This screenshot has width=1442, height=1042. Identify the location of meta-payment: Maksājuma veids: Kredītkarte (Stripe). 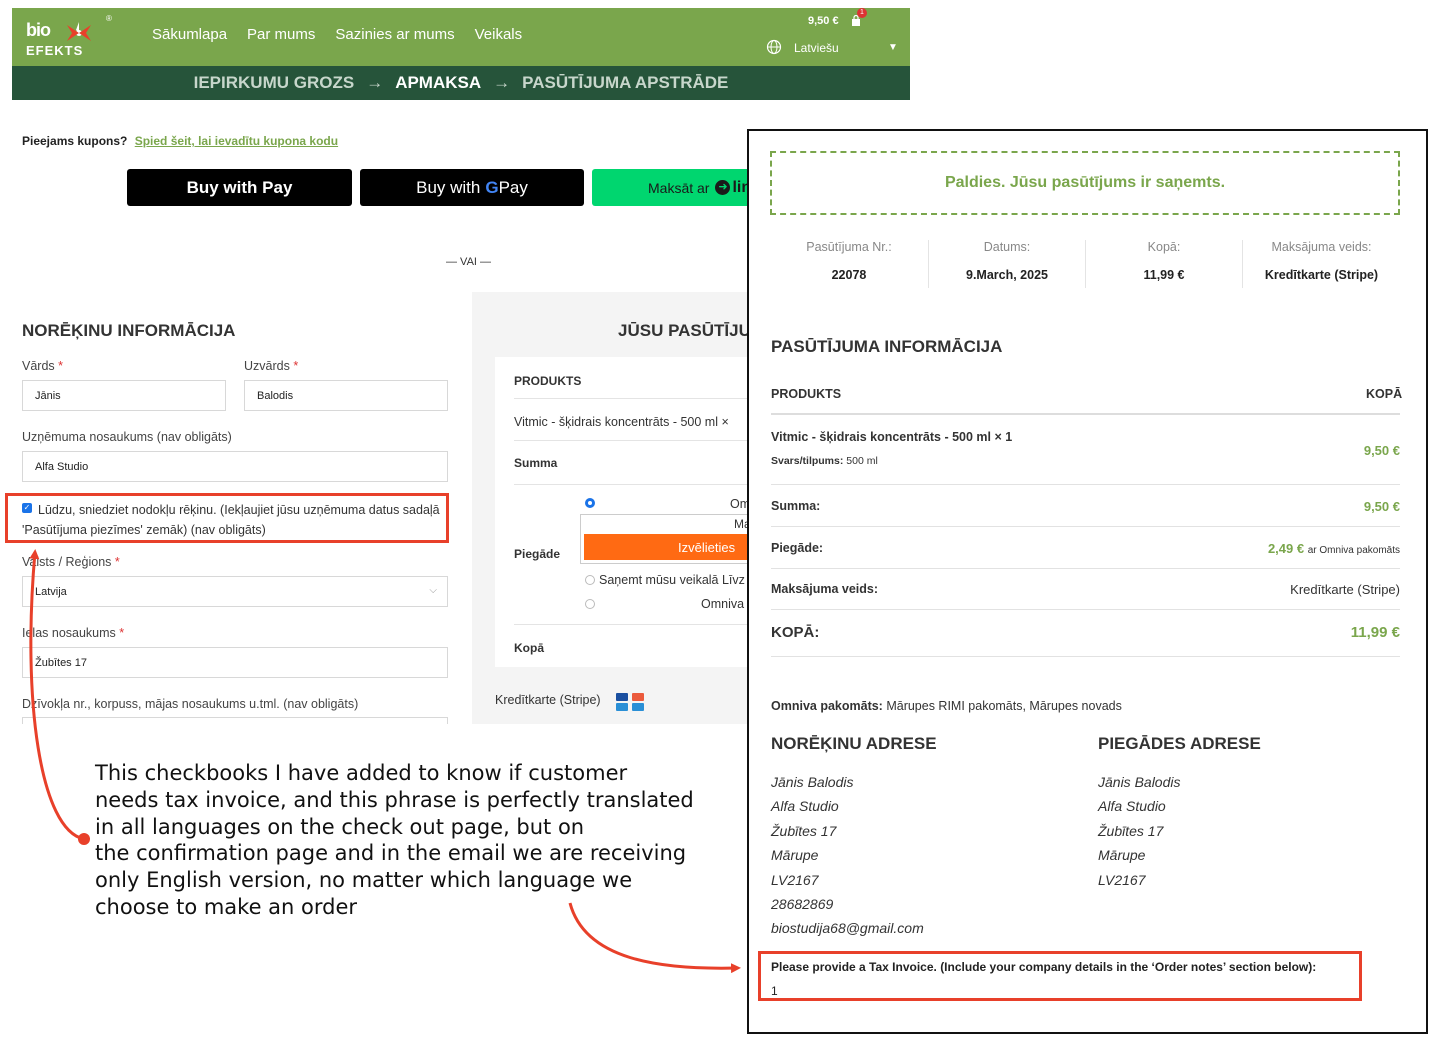
(1321, 261).